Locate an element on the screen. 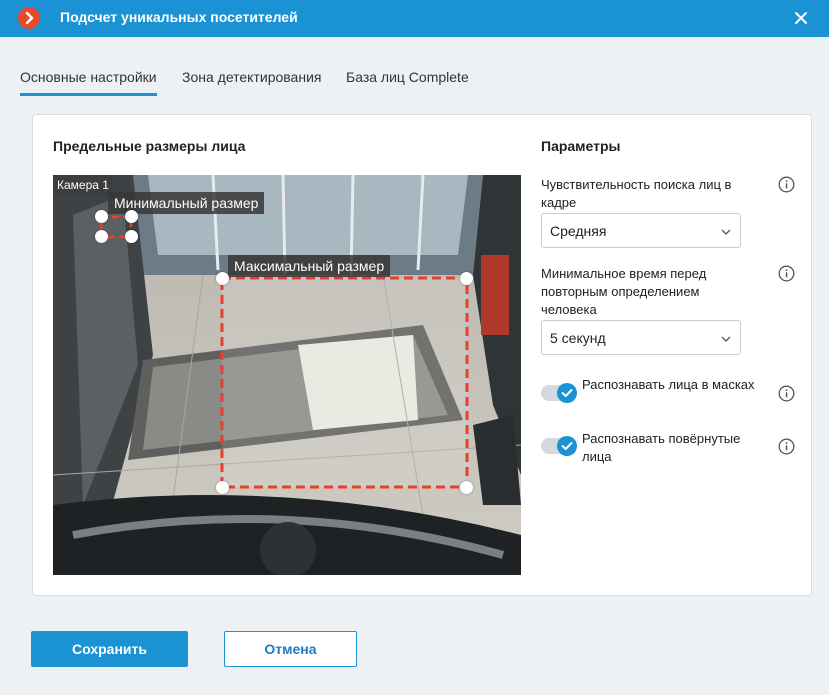  params-title: Параметры is located at coordinates (581, 146).